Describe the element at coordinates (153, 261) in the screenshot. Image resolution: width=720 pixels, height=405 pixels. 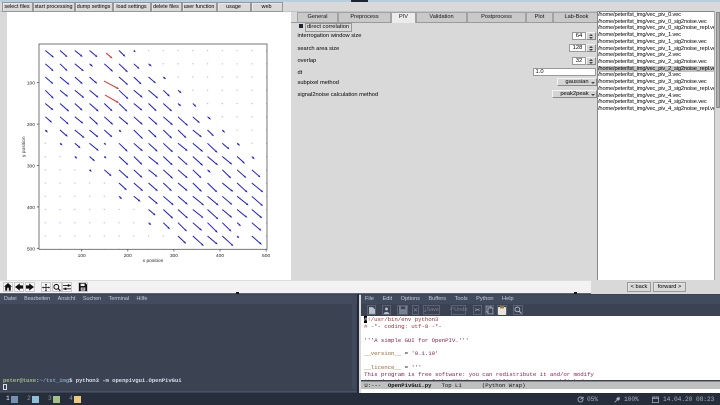
I see `svg-text: x position` at that location.